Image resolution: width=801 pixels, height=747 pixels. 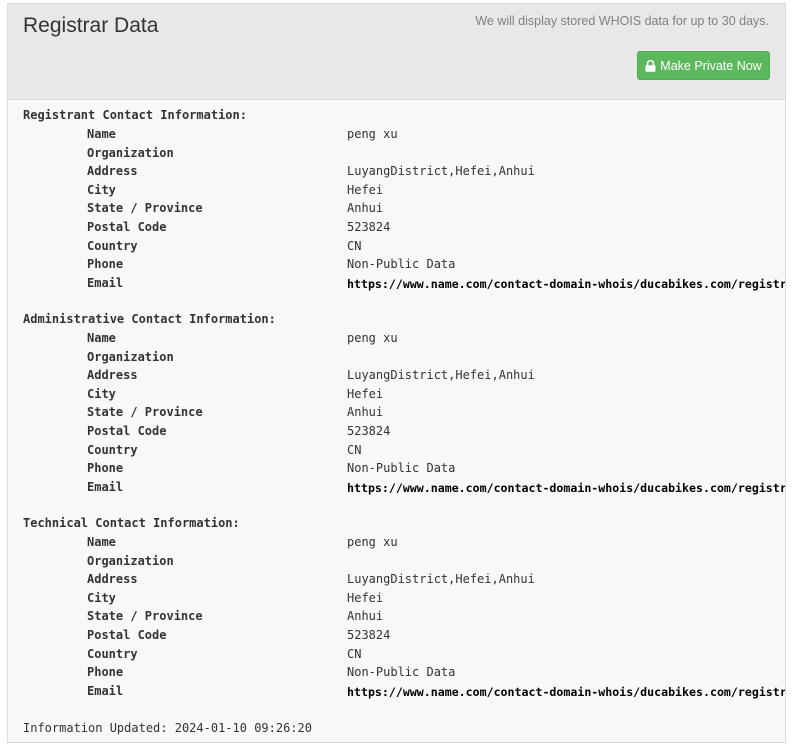 I want to click on section-heading: Administrative Contact Information:, so click(x=149, y=319).